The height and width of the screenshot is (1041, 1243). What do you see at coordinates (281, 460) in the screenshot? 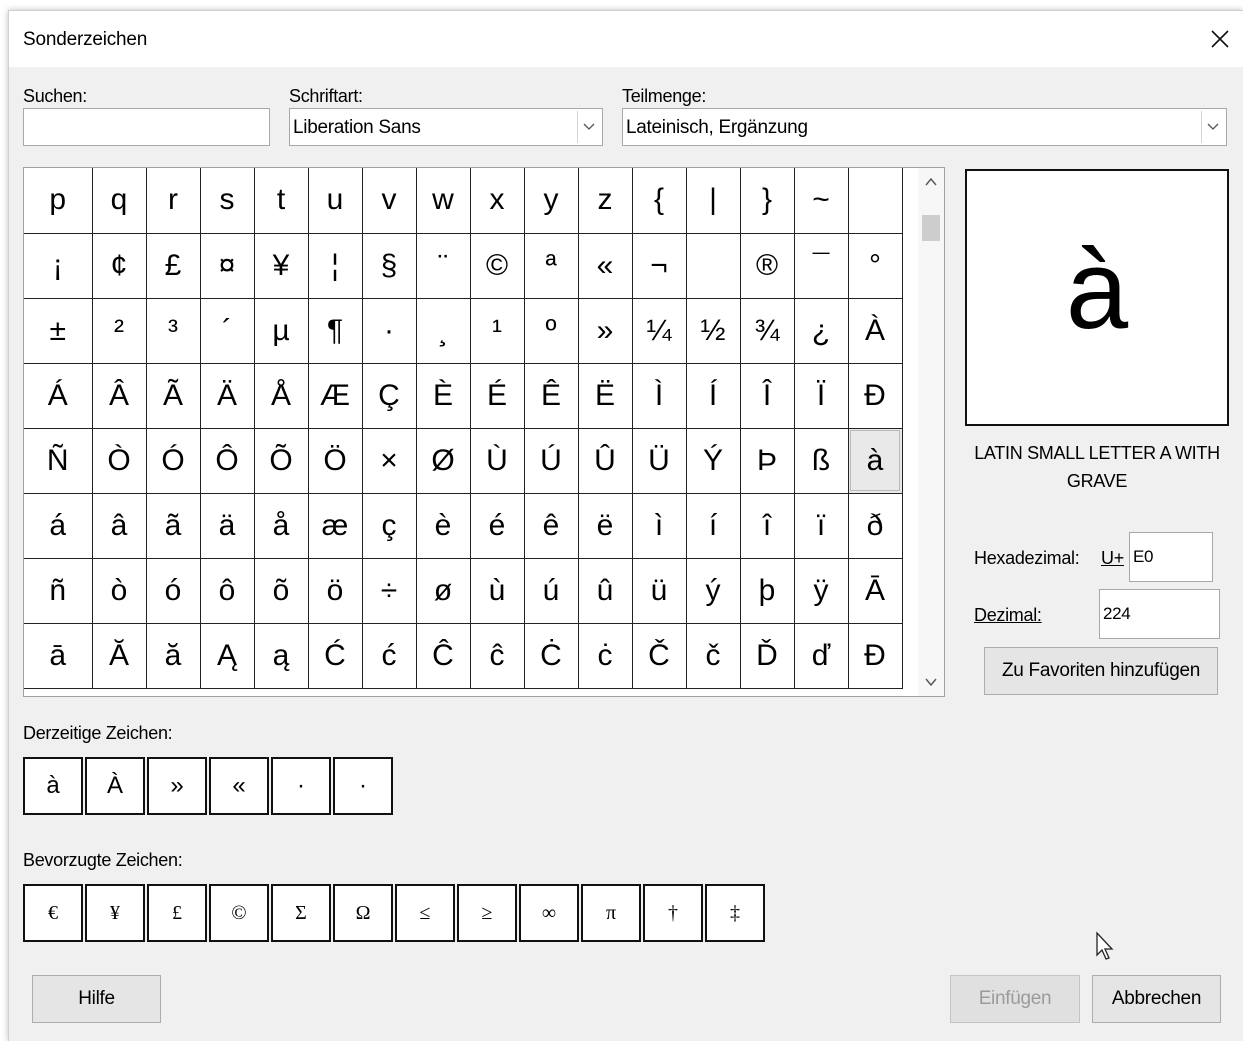
I see `grid-cell: Õ` at bounding box center [281, 460].